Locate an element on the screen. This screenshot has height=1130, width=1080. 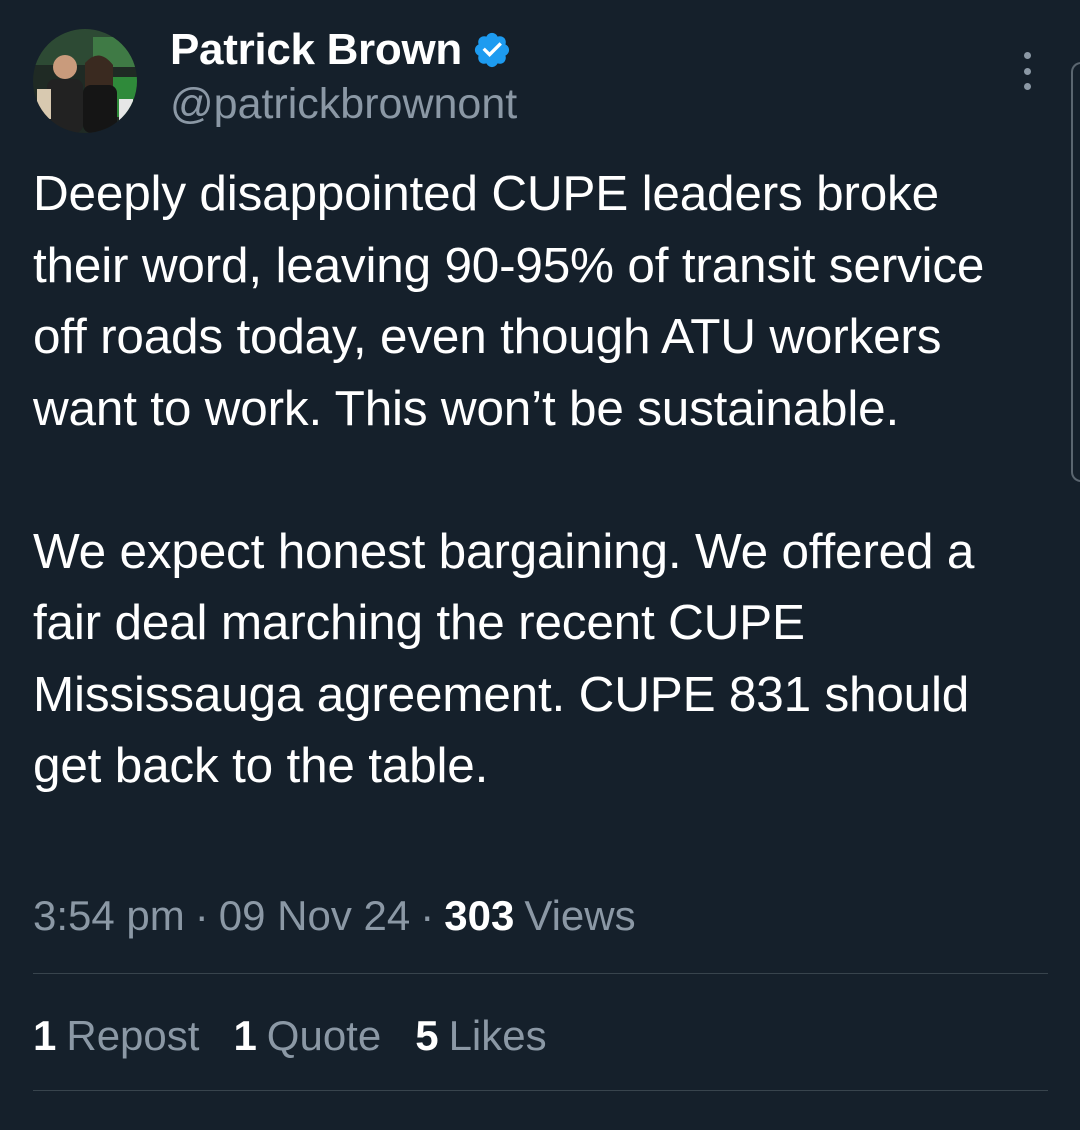
engagement-stats: 1 Repost 1 Quote 5 Likes is located at coordinates (307, 1036).